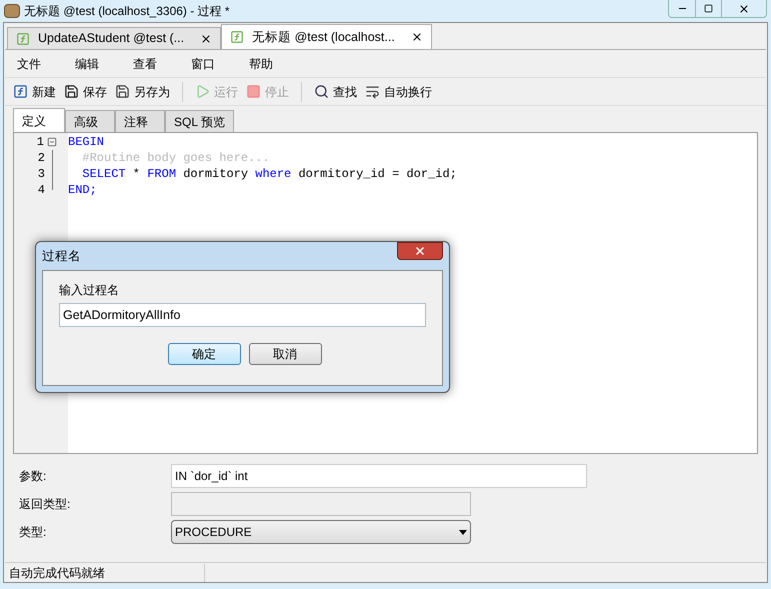 The image size is (771, 589). I want to click on toolbar-button: 另存为, so click(142, 91).